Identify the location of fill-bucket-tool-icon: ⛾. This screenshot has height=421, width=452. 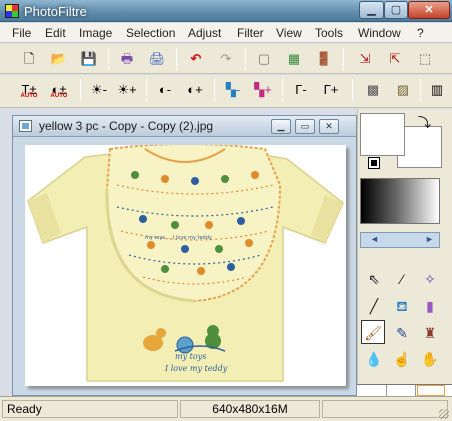
(402, 306).